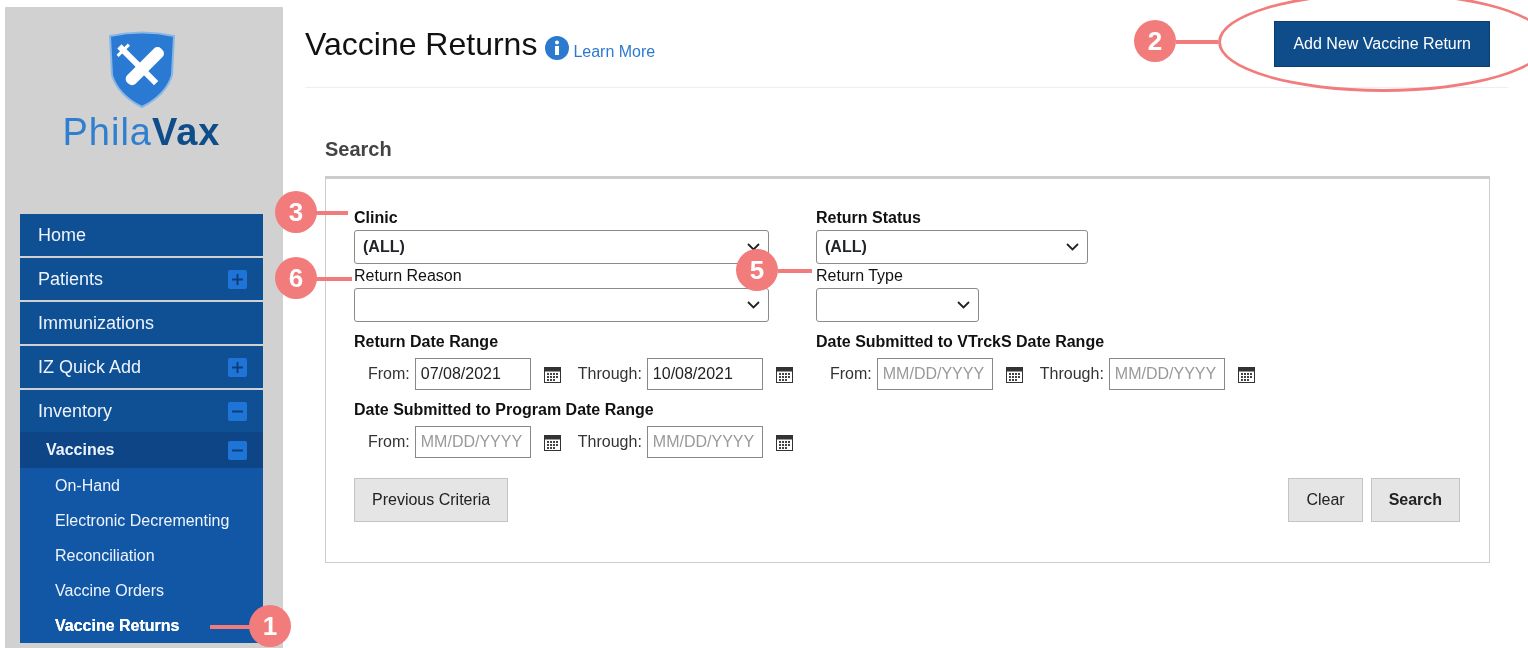 This screenshot has height=648, width=1528. Describe the element at coordinates (504, 410) in the screenshot. I see `field-label: Date Submitted to Program Date Range` at that location.